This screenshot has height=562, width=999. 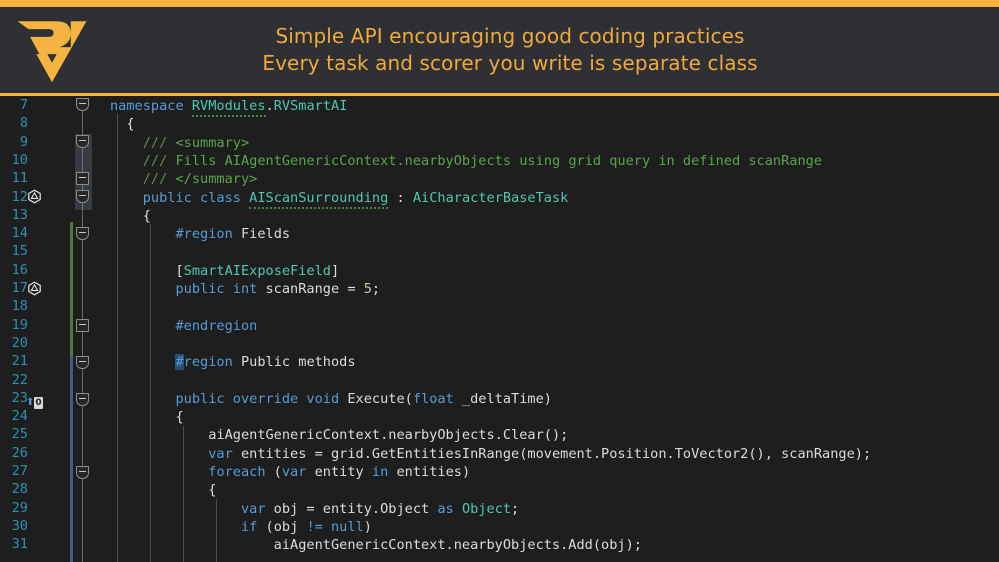 I want to click on line-number-29: 29, so click(x=19, y=507).